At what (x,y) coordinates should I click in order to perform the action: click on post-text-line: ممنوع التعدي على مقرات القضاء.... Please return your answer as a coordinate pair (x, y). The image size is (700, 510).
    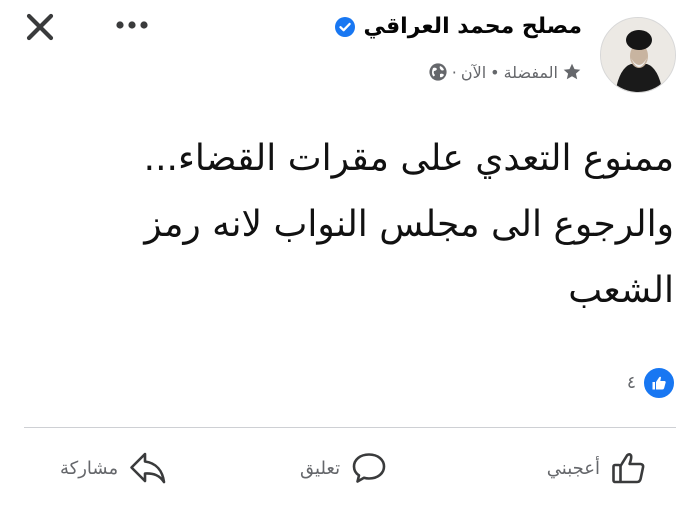
    Looking at the image, I should click on (408, 158).